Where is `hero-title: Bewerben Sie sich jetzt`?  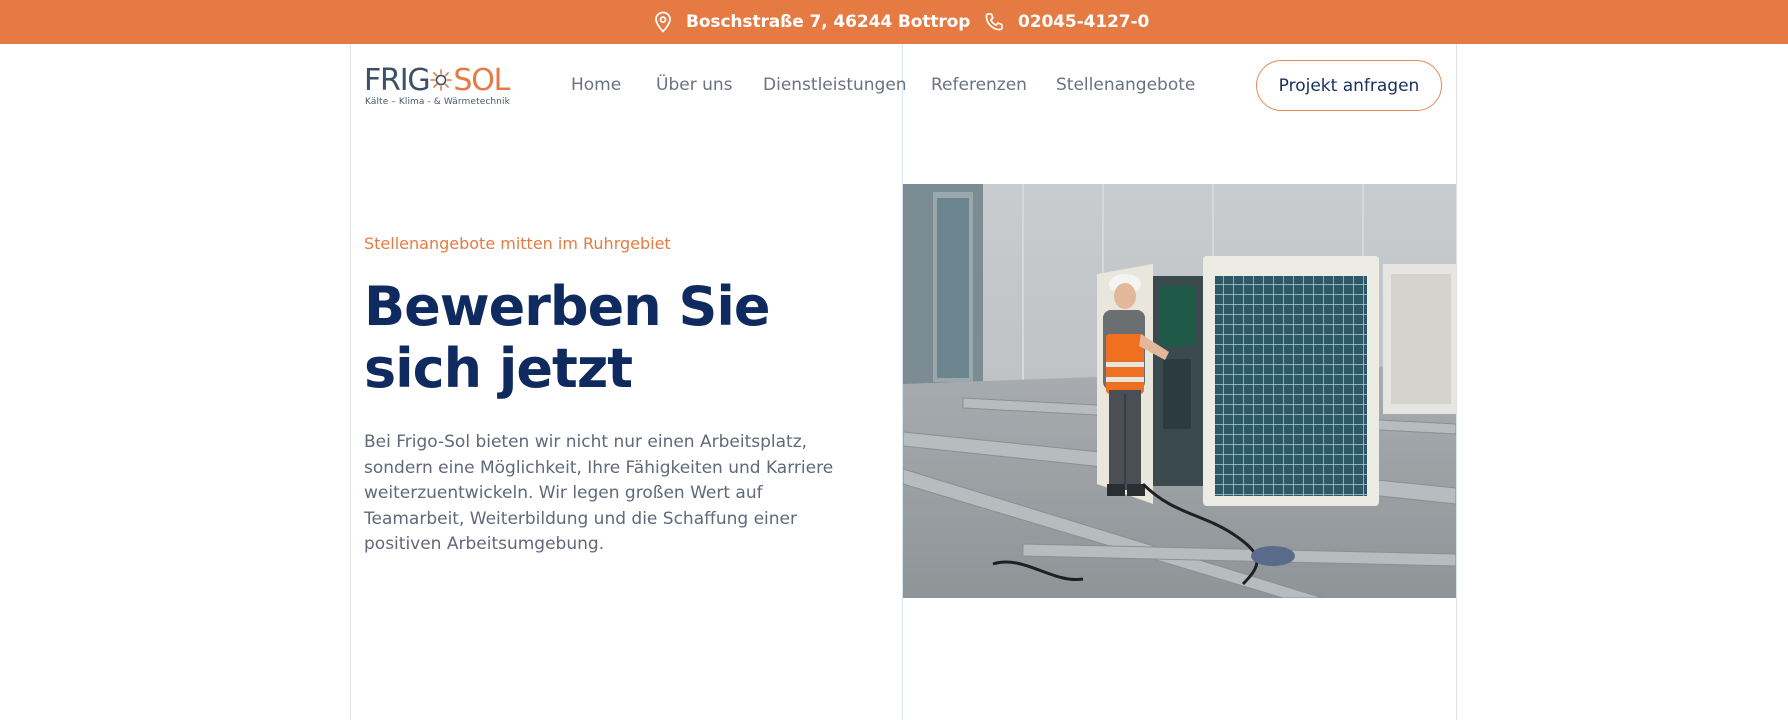
hero-title: Bewerben Sie sich jetzt is located at coordinates (604, 338).